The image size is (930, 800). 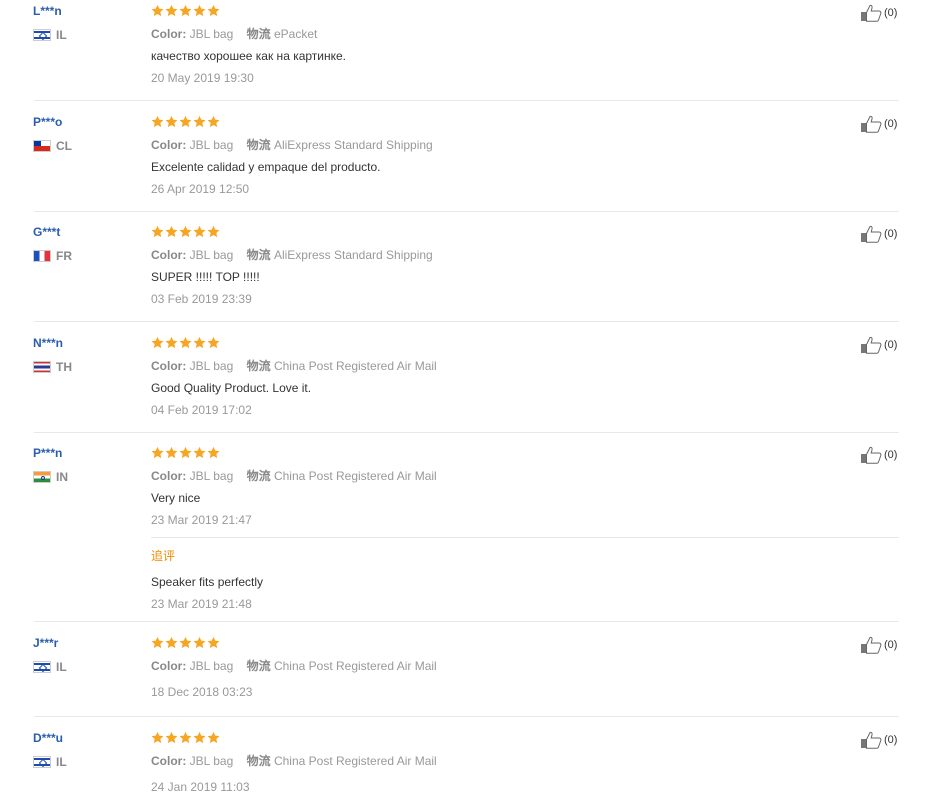 I want to click on reviewer-name: N***n, so click(x=48, y=343).